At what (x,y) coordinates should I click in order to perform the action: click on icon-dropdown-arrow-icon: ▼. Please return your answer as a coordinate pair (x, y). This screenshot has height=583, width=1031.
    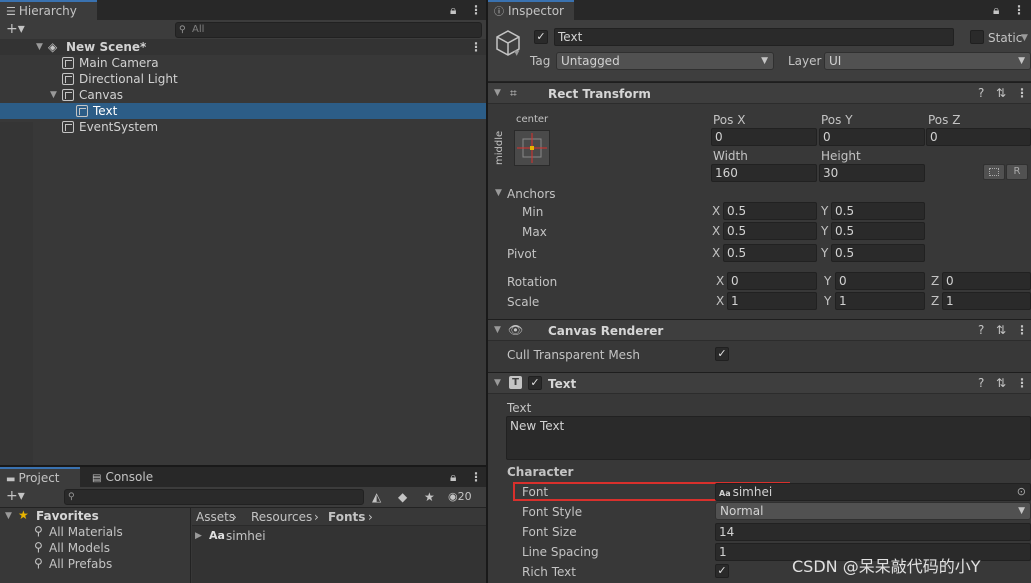
    Looking at the image, I should click on (516, 53).